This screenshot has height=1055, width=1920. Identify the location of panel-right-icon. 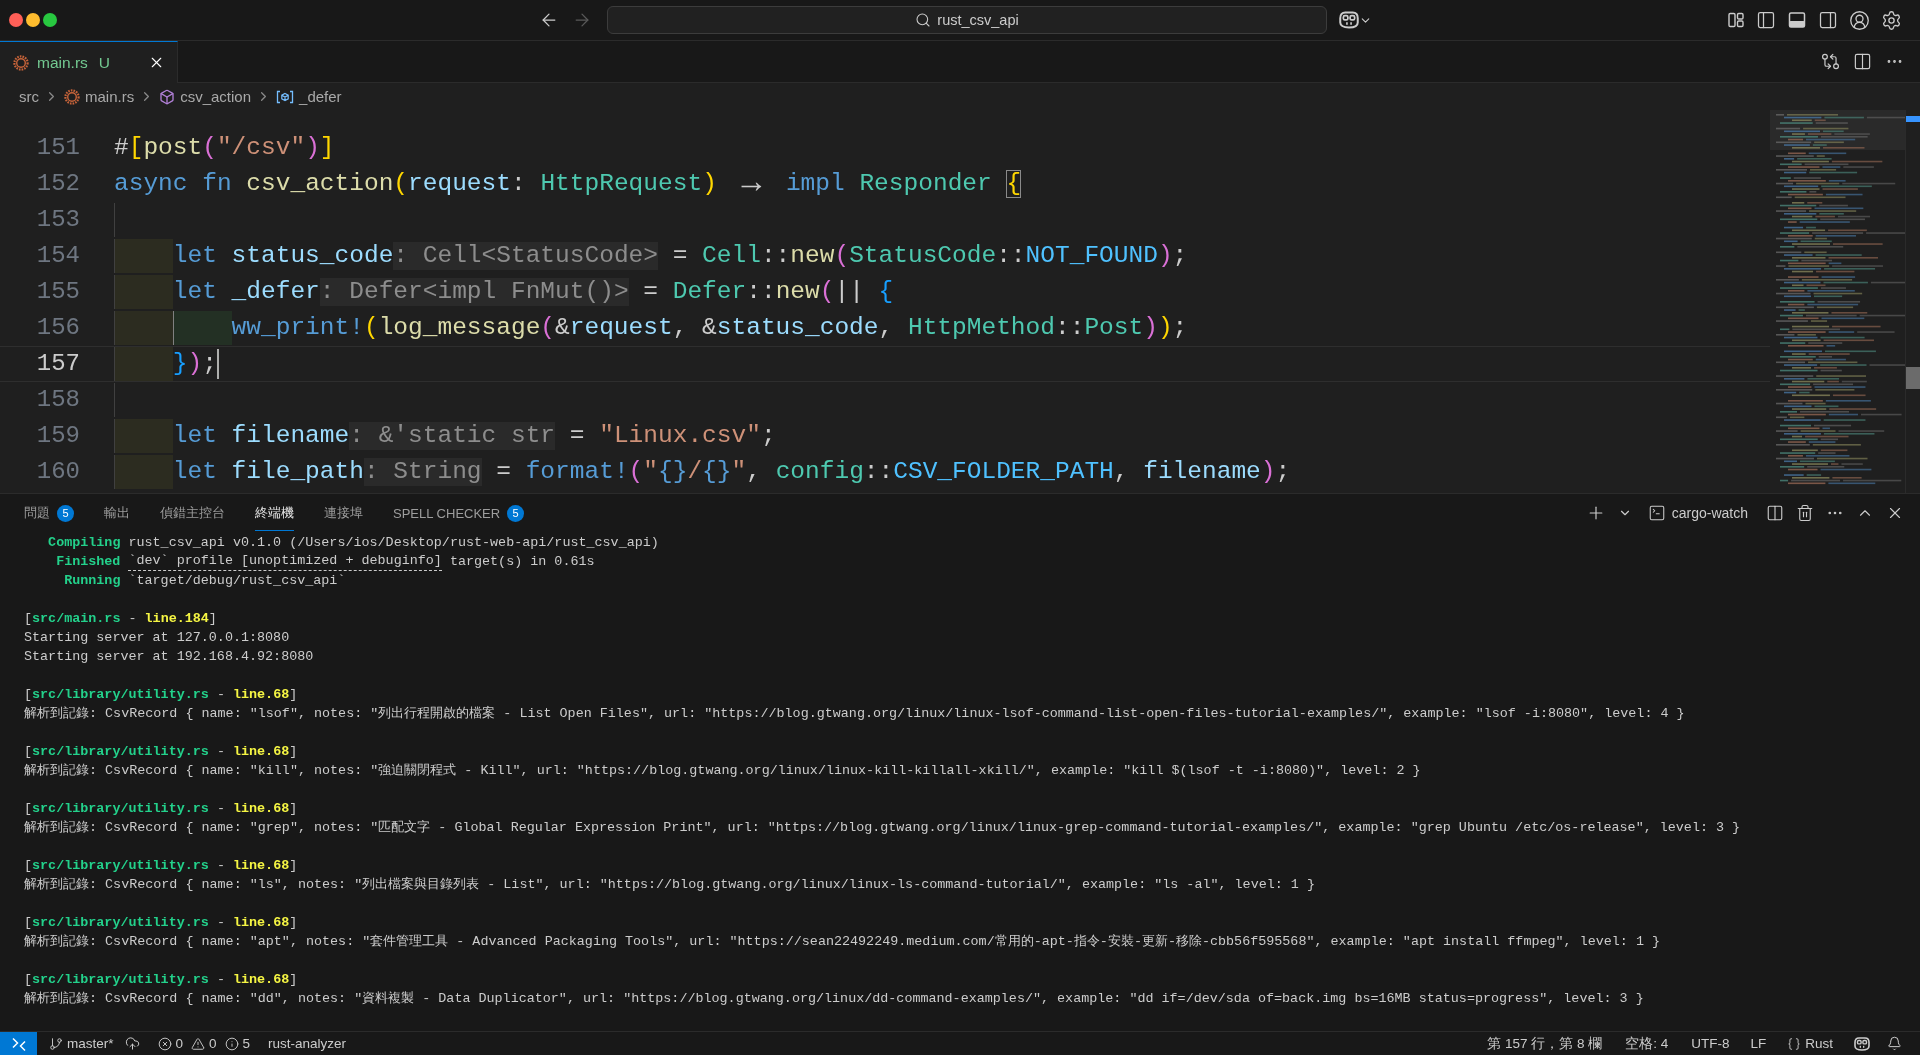
(1828, 20).